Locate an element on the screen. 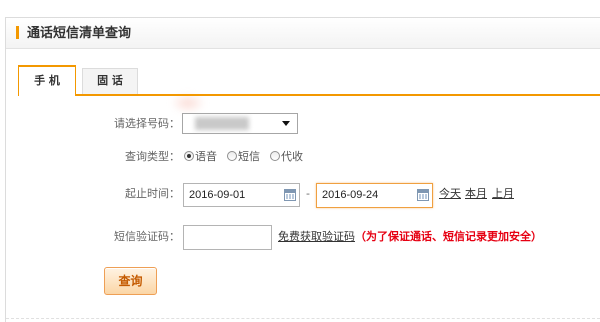  query-type-label: 查询类型： is located at coordinates (152, 156).